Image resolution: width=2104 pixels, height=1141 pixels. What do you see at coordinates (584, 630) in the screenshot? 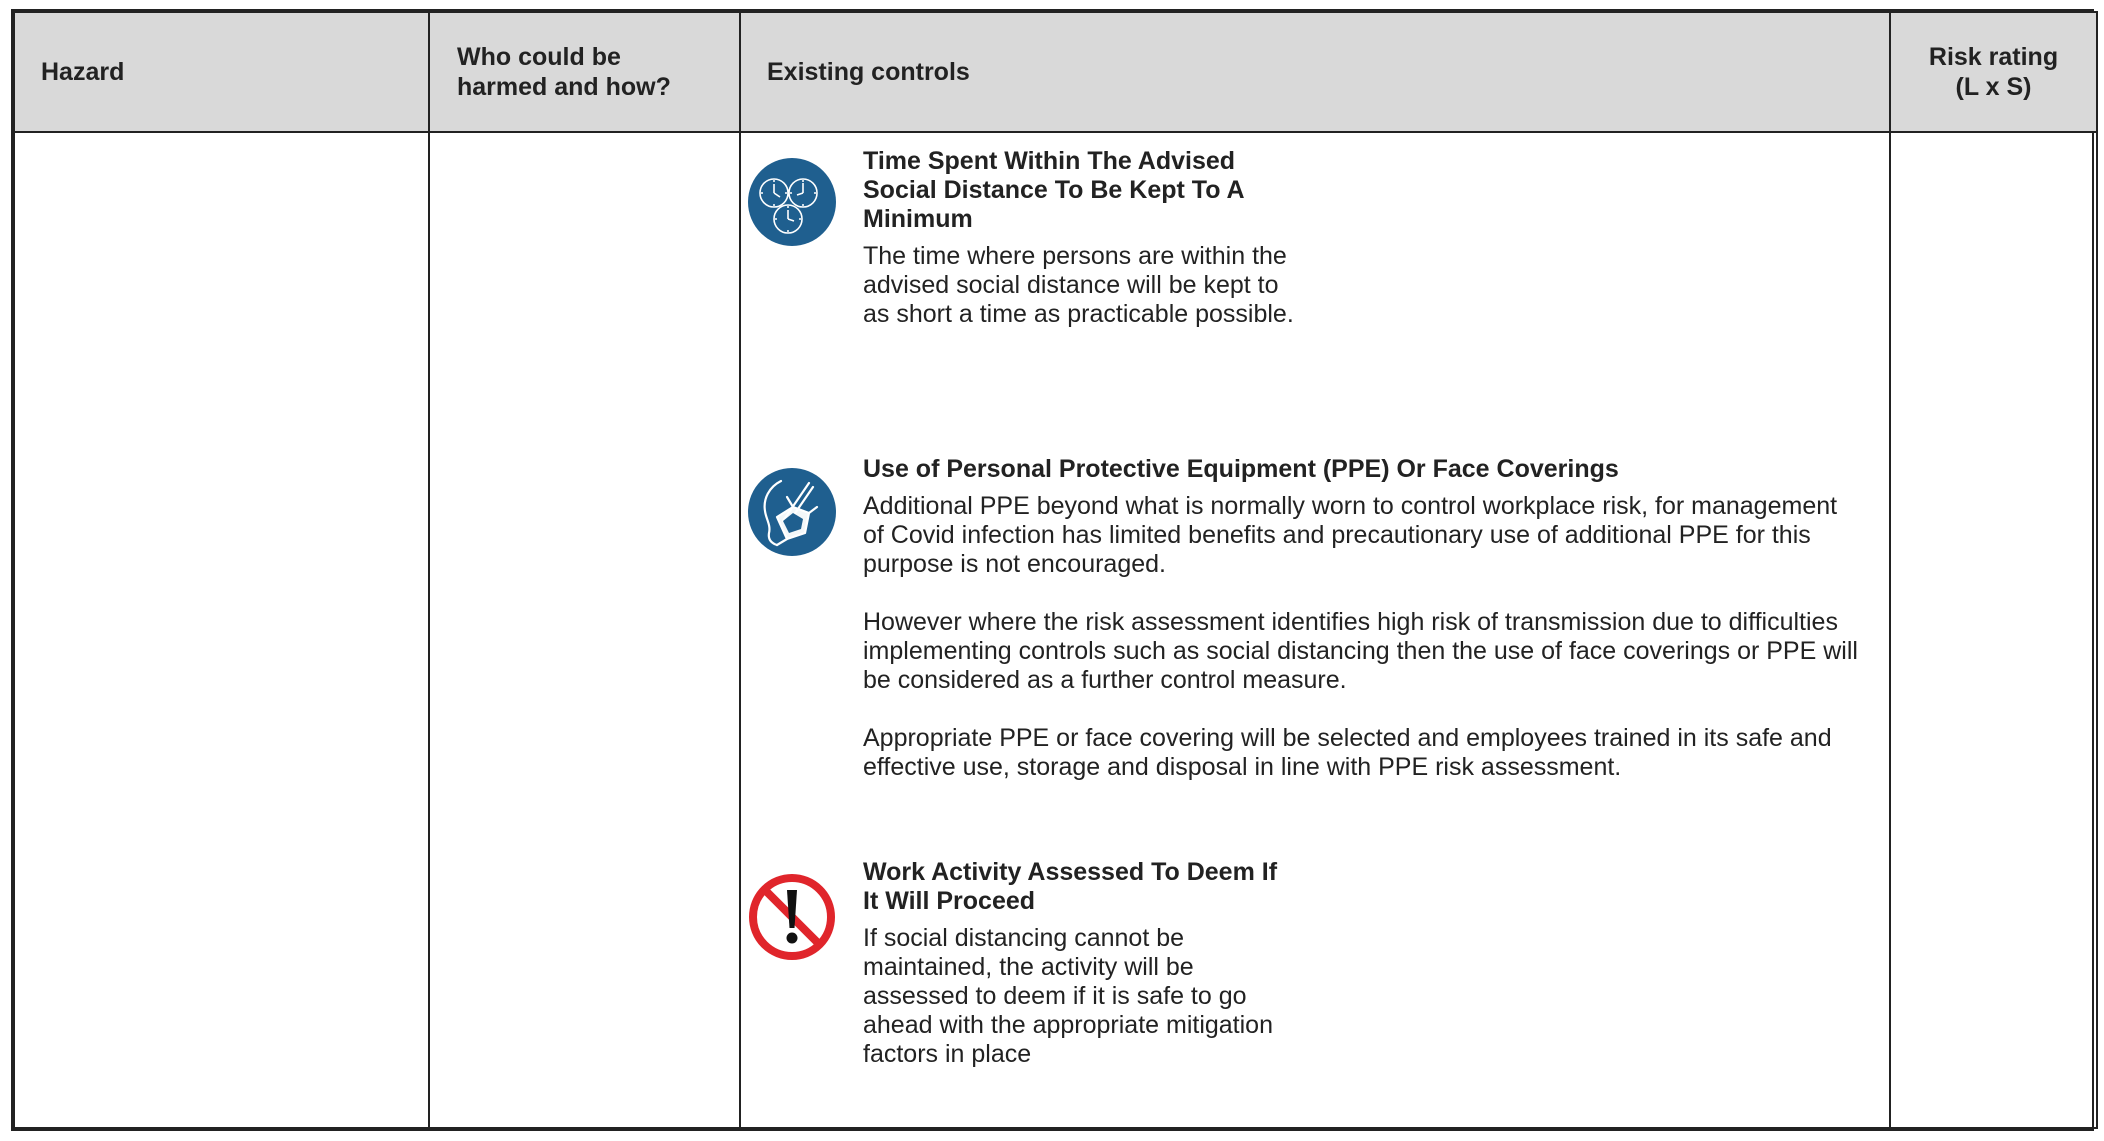
I see `who-harmed-cell` at bounding box center [584, 630].